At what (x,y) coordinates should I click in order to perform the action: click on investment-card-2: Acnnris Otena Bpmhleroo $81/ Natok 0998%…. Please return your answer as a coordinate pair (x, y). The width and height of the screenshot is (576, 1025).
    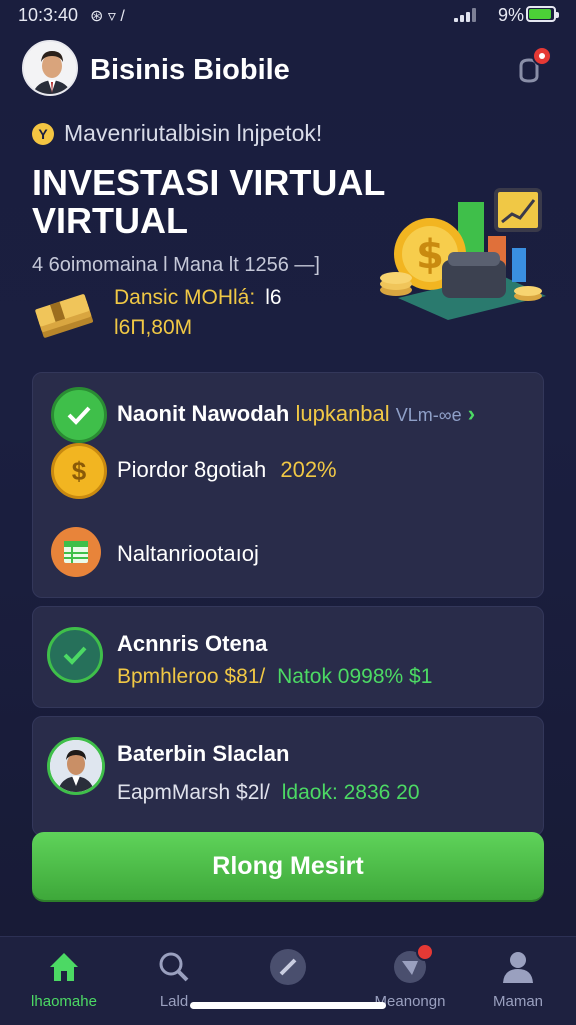
    Looking at the image, I should click on (288, 657).